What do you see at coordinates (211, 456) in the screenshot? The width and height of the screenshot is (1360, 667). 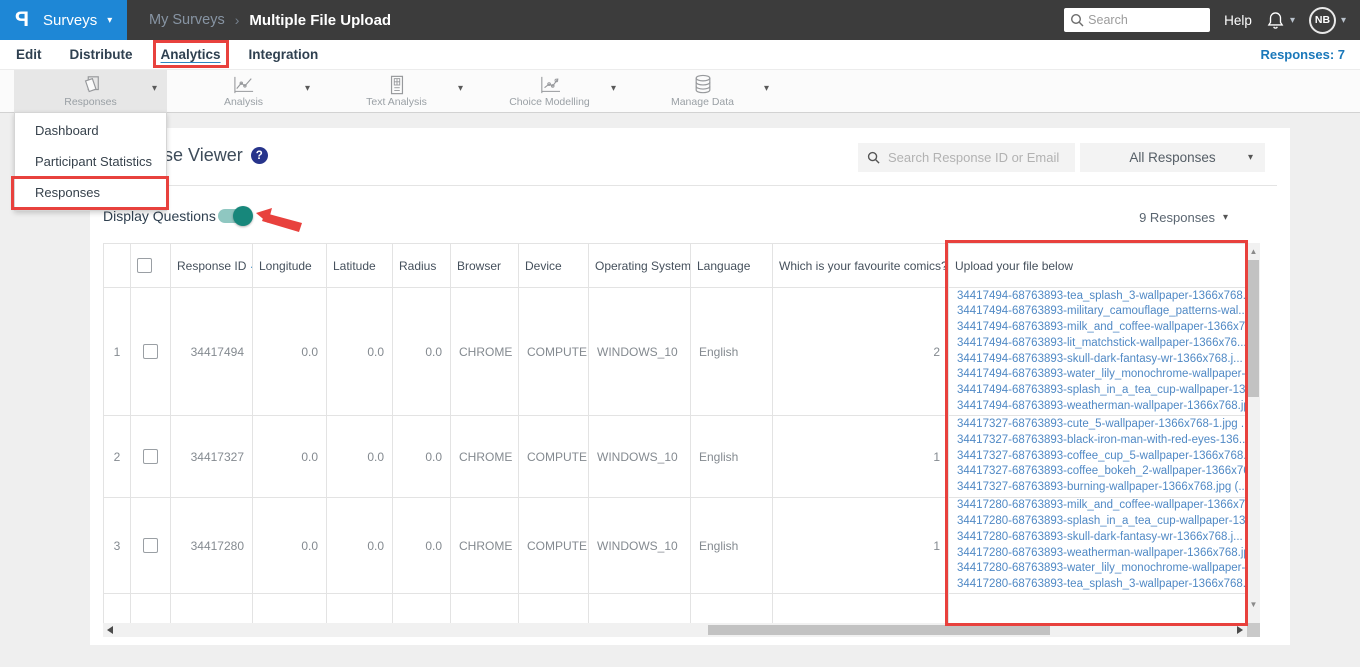 I see `response-id-link: 34417327` at bounding box center [211, 456].